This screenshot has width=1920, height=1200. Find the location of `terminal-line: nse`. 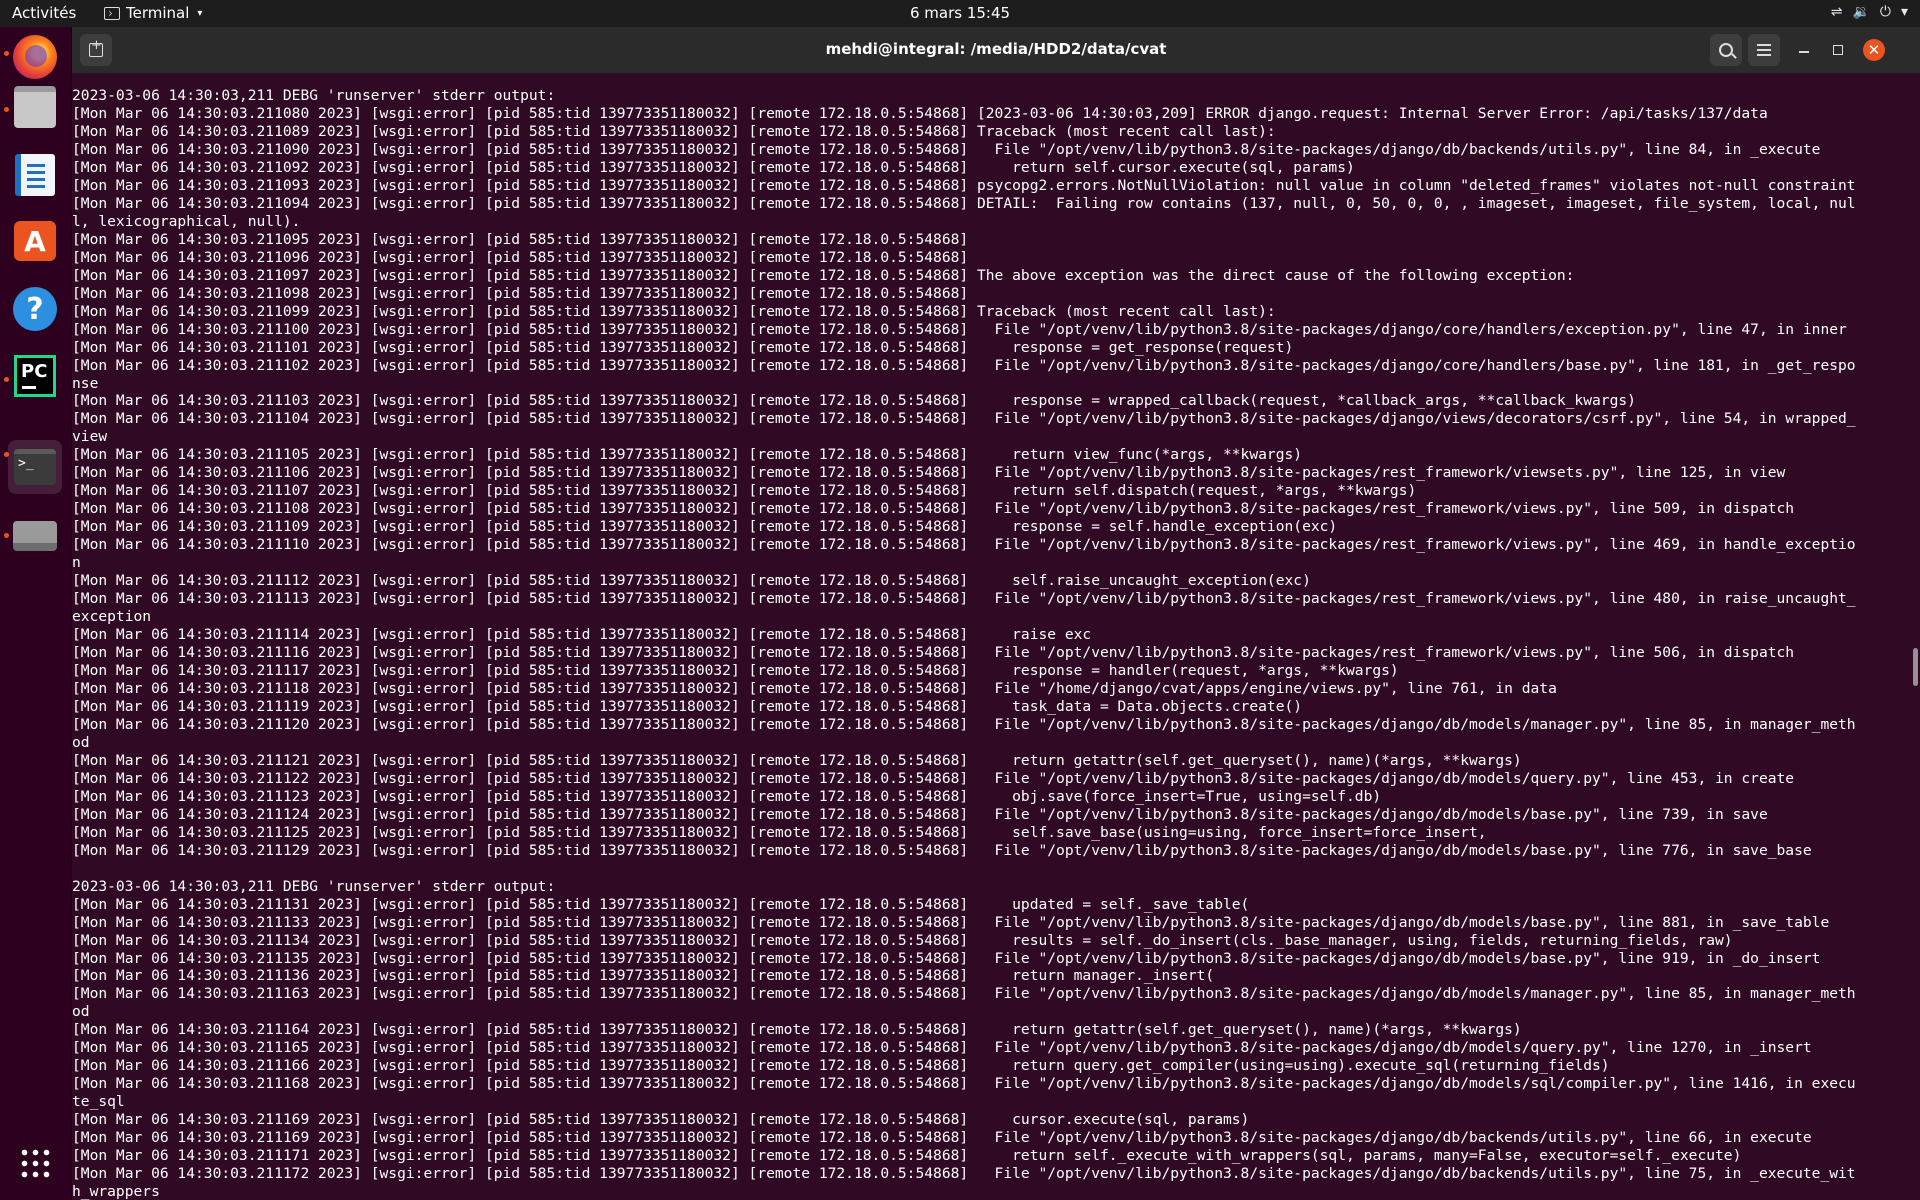

terminal-line: nse is located at coordinates (85, 383).